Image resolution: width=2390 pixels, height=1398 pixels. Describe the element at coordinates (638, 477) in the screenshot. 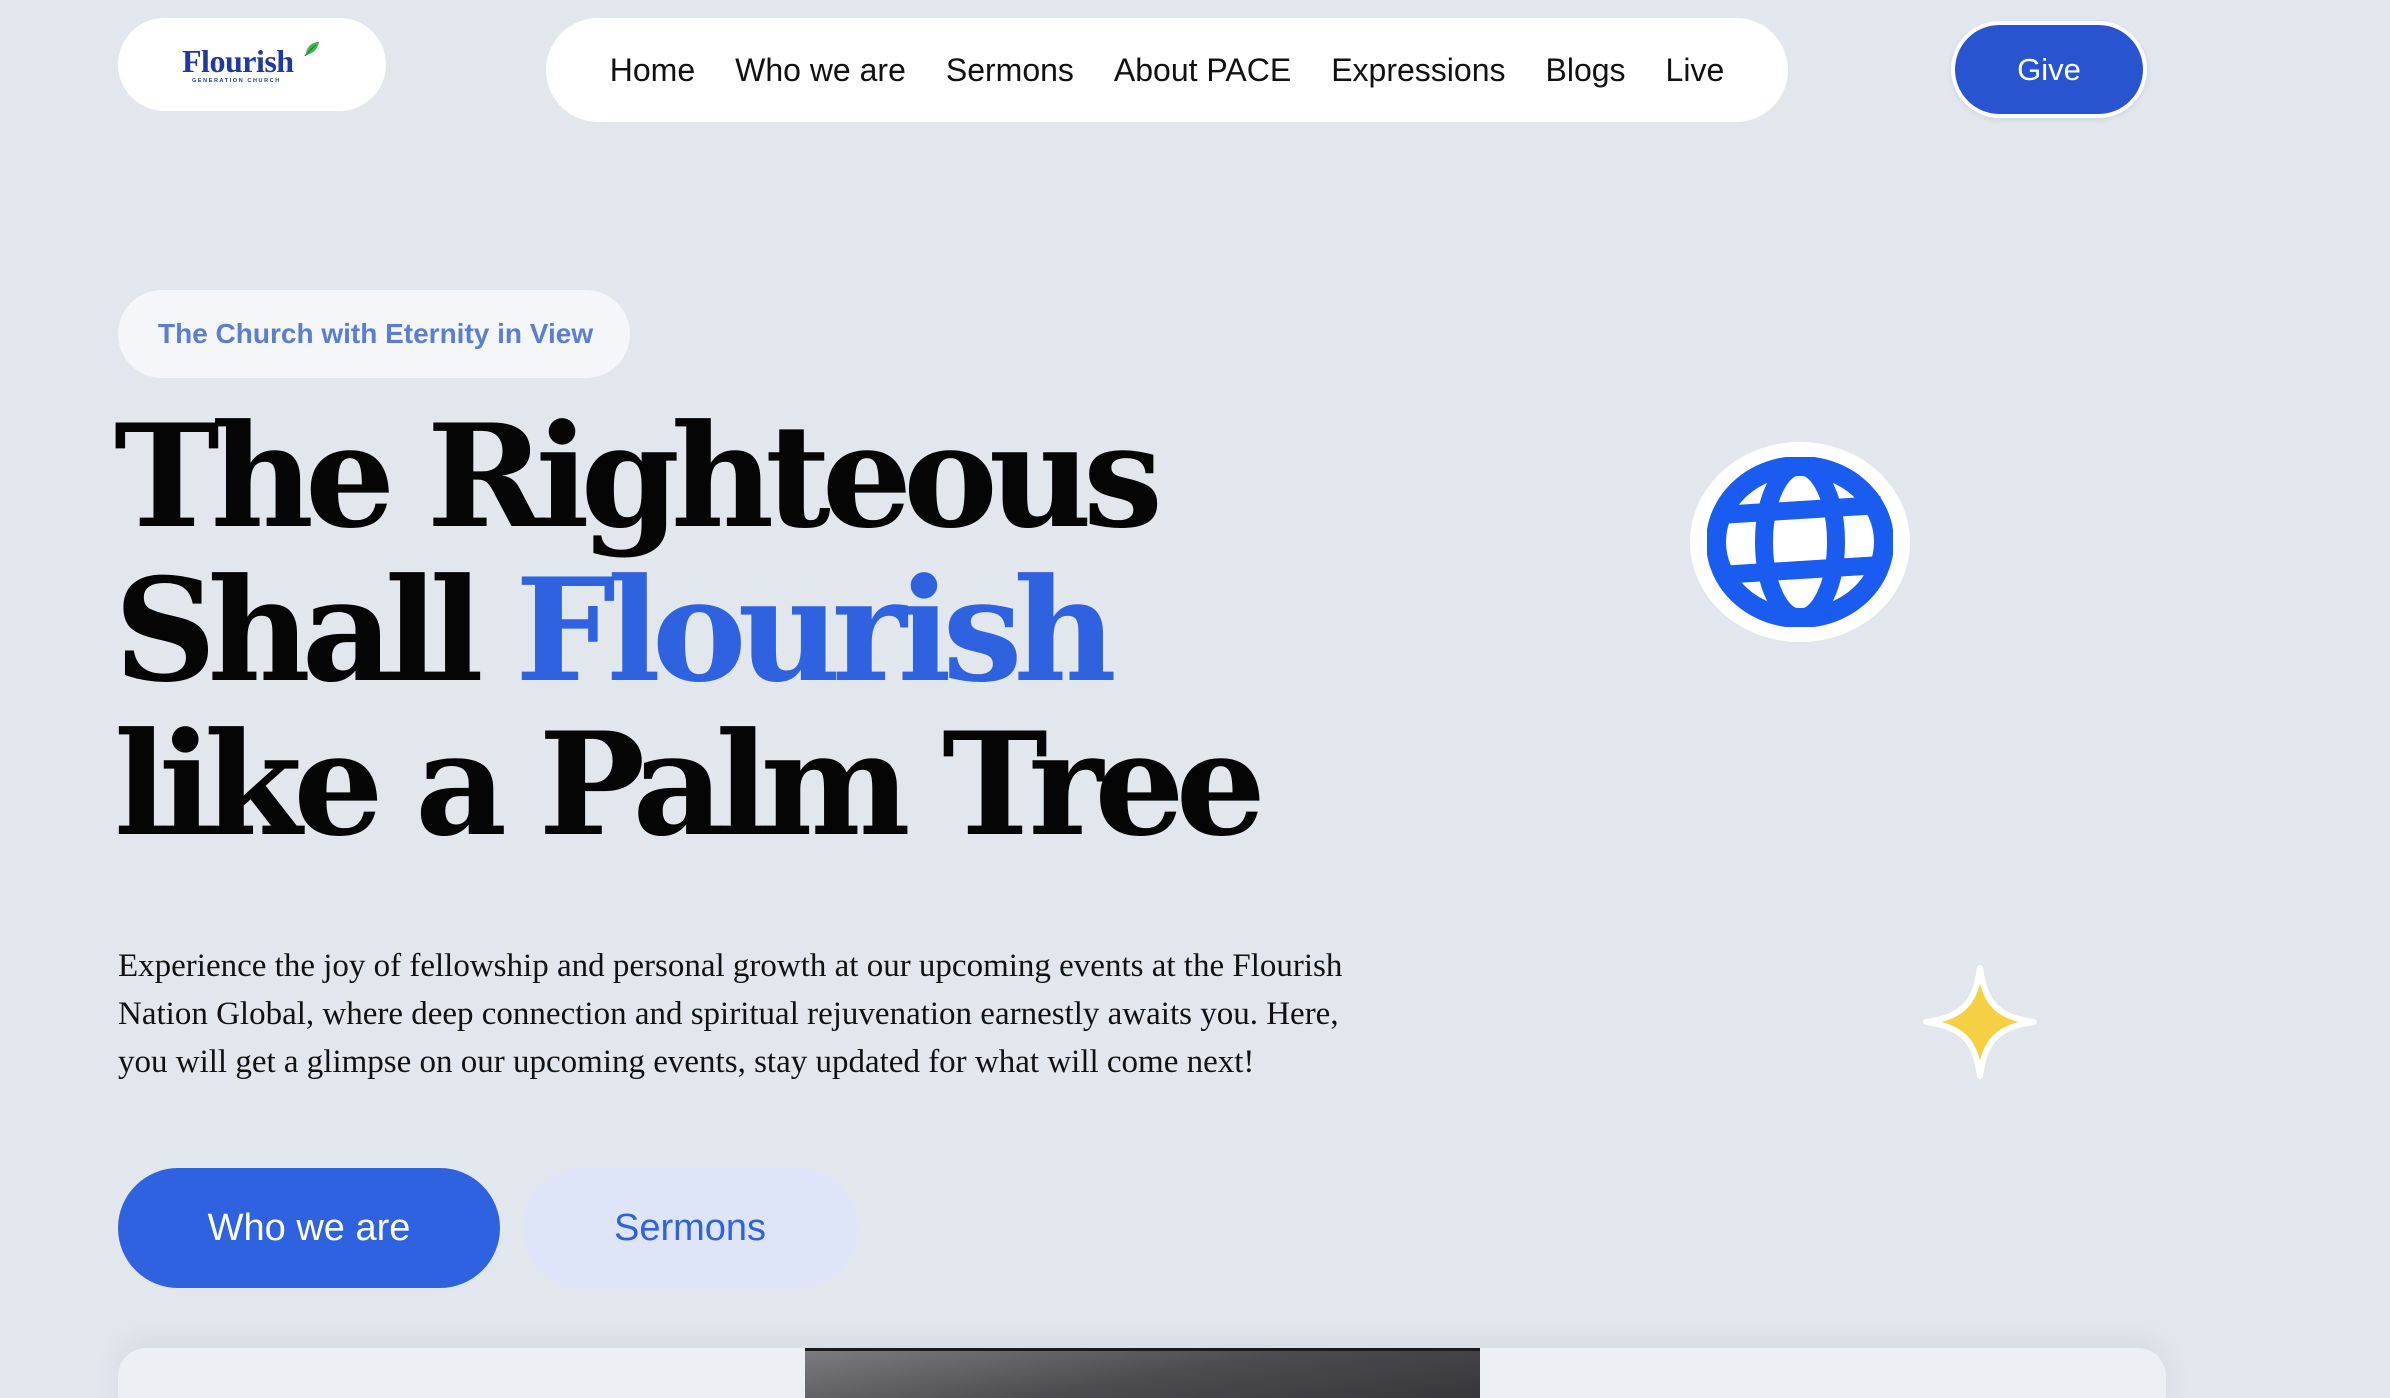

I see `hero-title-line-1: The Righteous` at that location.